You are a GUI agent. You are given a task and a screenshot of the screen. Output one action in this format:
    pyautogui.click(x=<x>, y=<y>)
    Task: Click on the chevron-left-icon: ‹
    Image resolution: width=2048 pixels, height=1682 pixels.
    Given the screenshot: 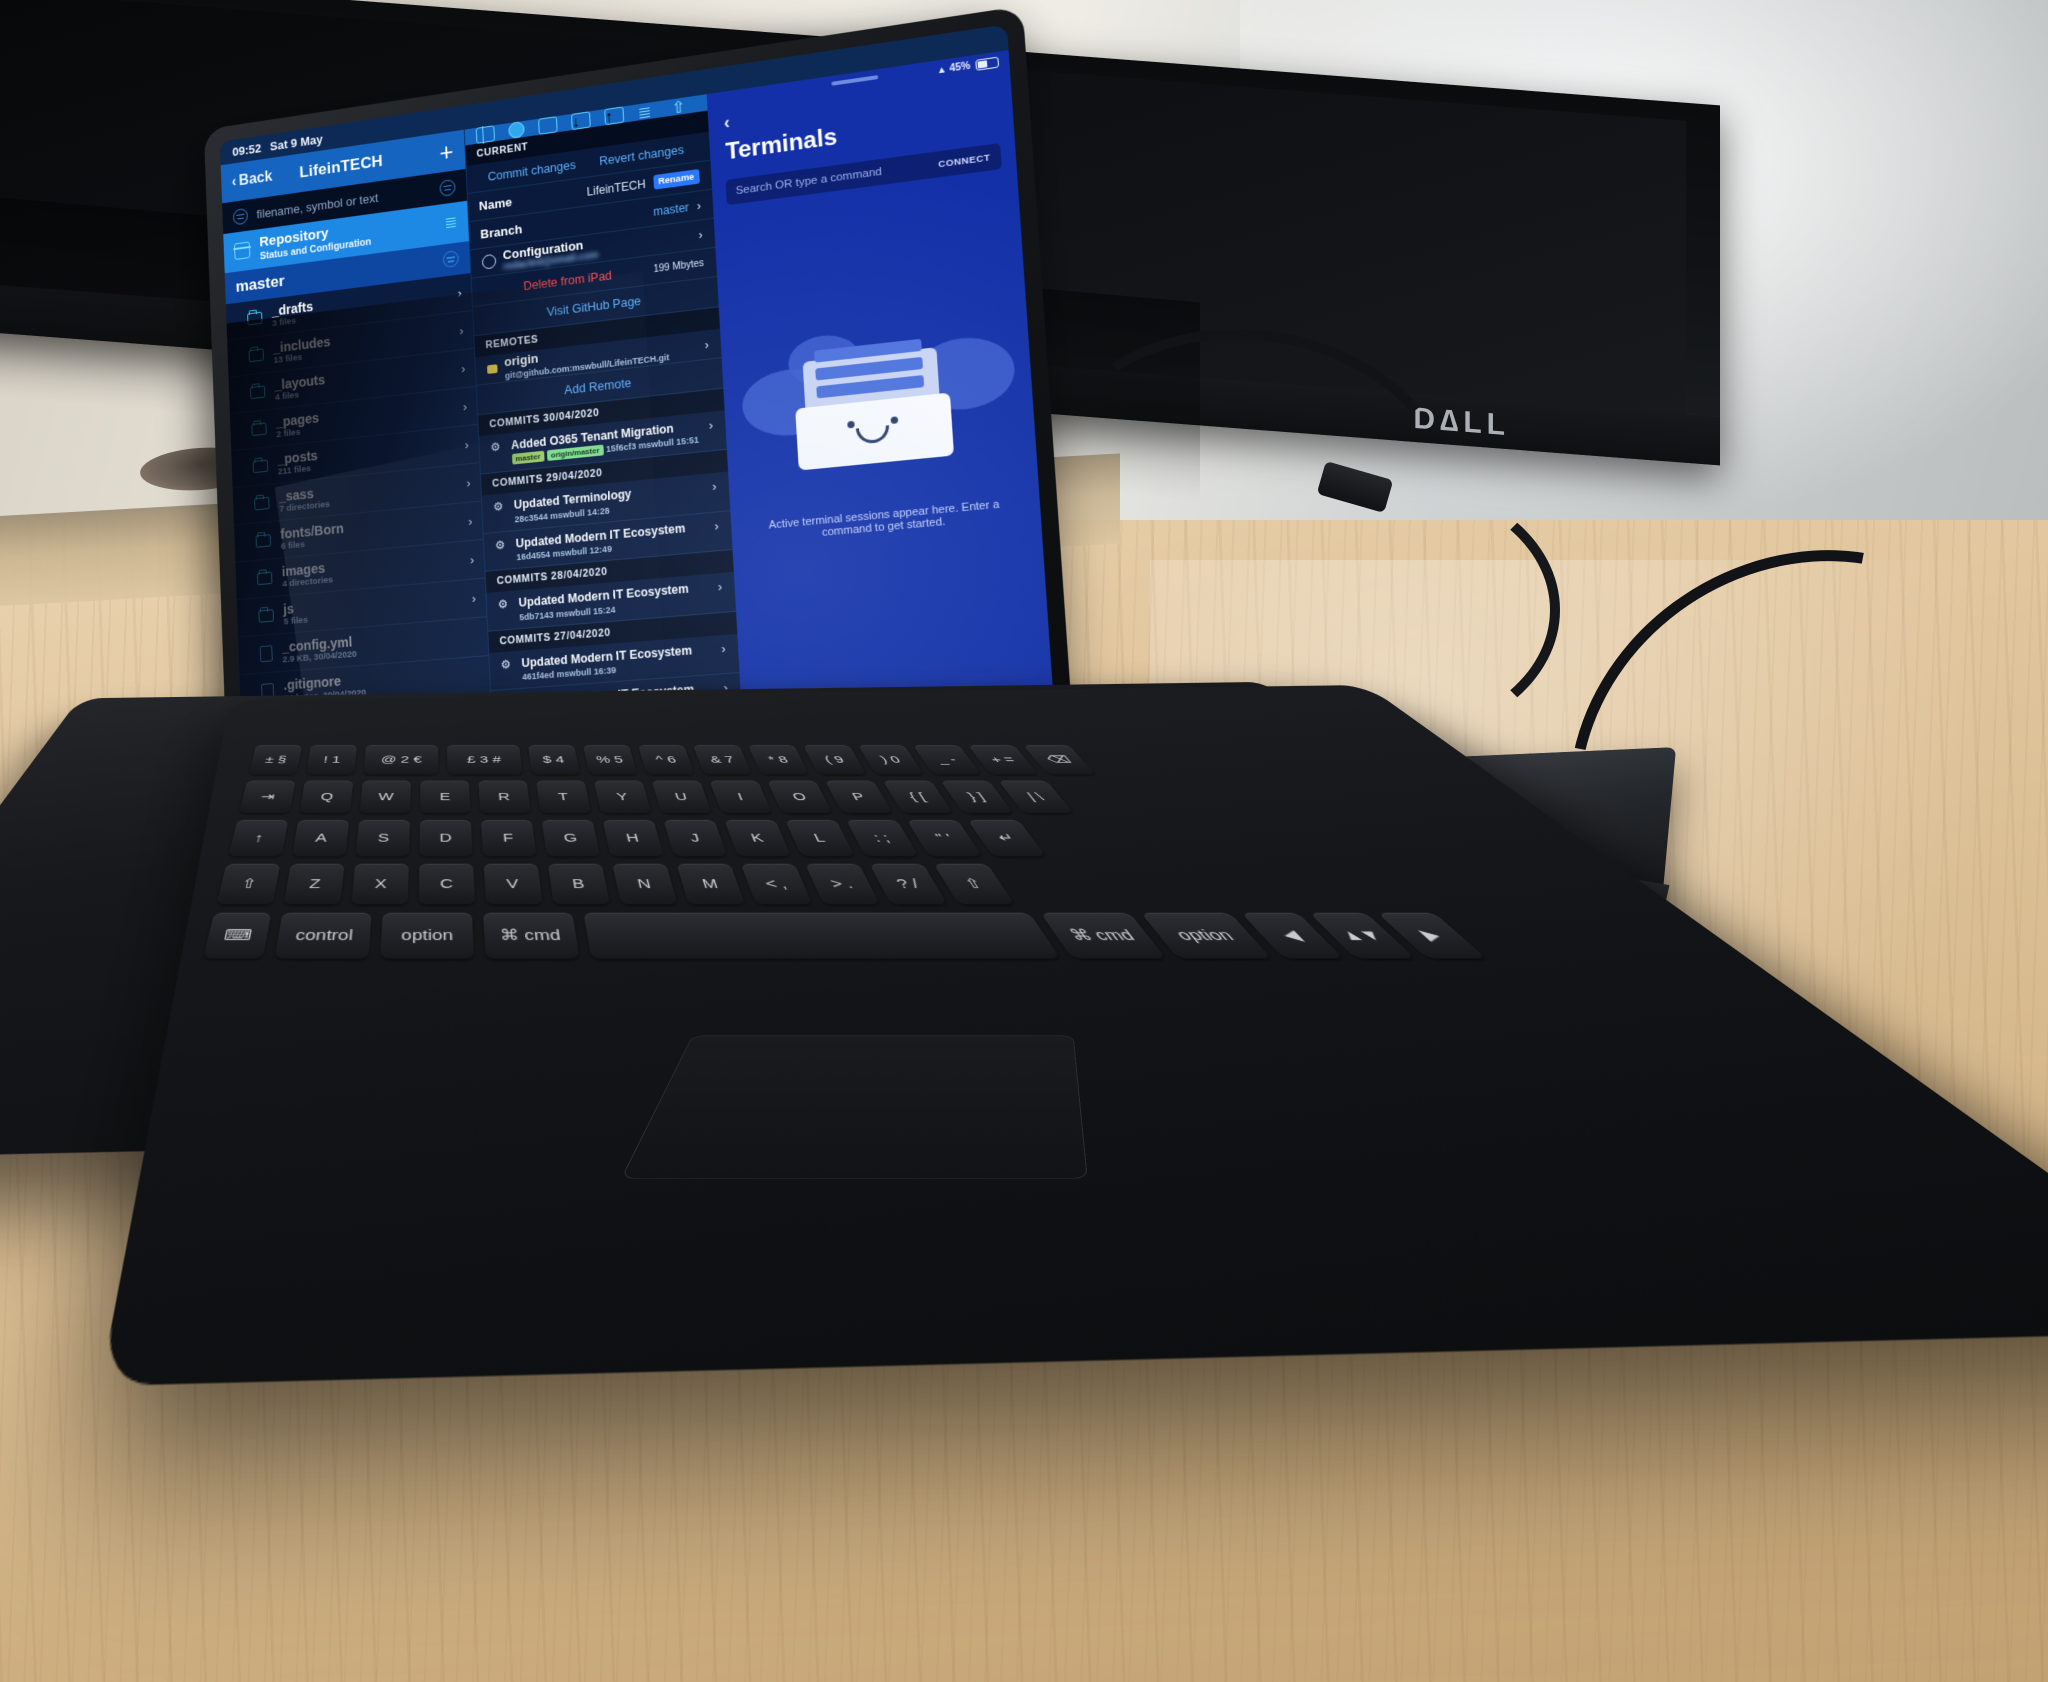 What is the action you would take?
    pyautogui.click(x=234, y=182)
    